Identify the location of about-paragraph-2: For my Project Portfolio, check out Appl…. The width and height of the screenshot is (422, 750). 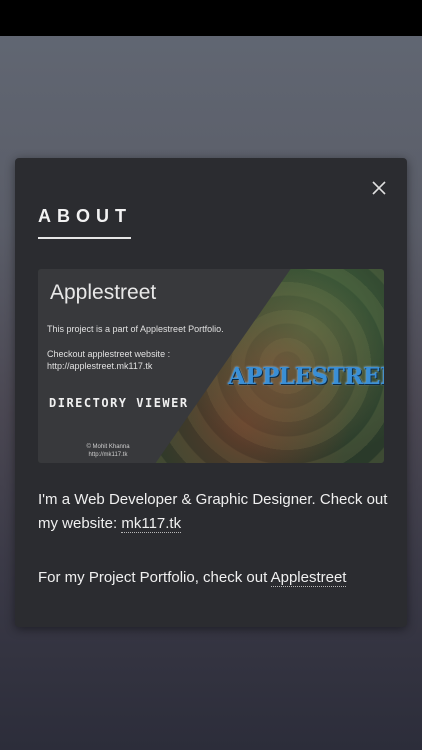
(213, 578).